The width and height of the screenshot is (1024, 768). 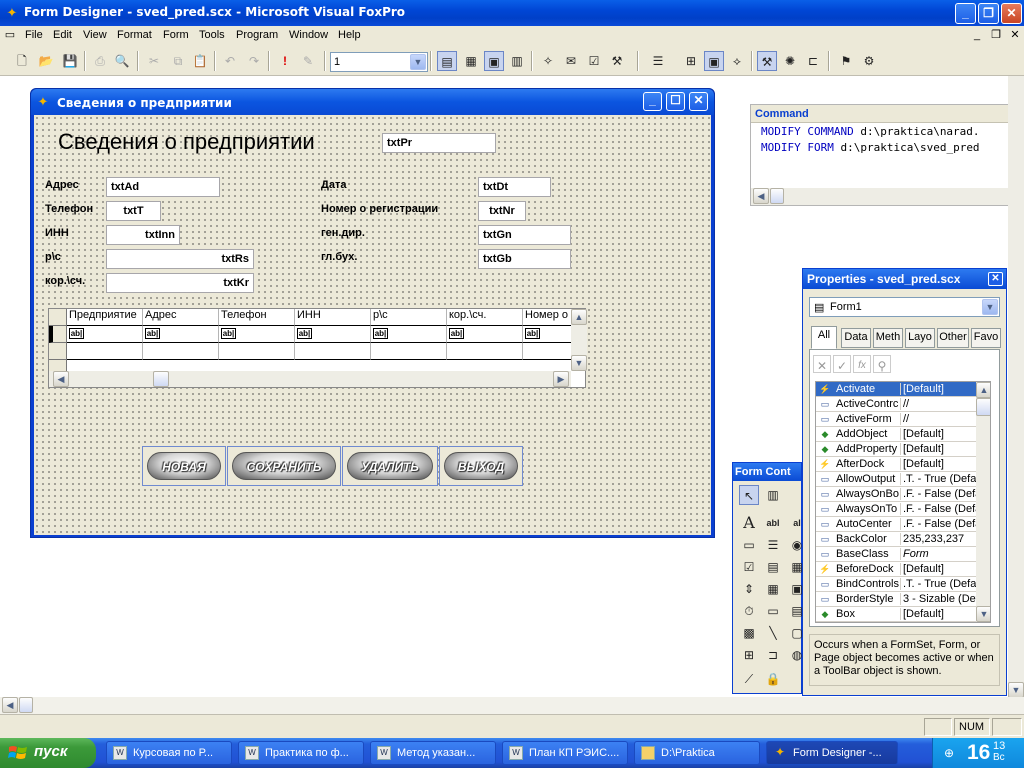 I want to click on tools-icon: ⚒, so click(x=617, y=61).